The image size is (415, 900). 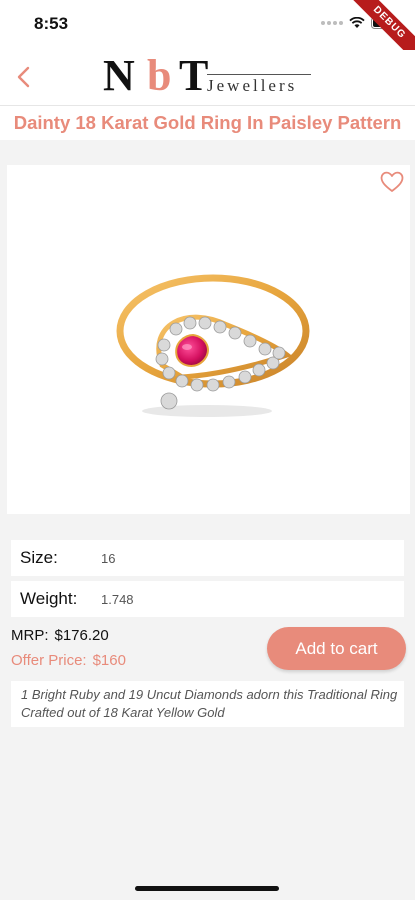 What do you see at coordinates (207, 888) in the screenshot?
I see `home-indicator` at bounding box center [207, 888].